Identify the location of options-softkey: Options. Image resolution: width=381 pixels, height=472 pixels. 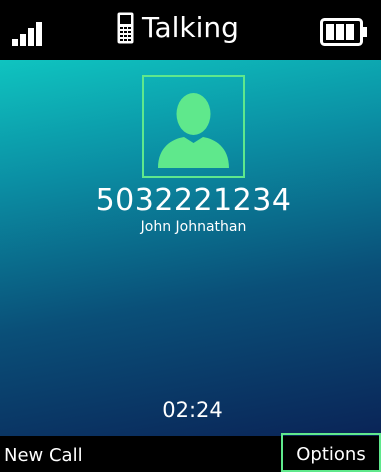
(331, 452).